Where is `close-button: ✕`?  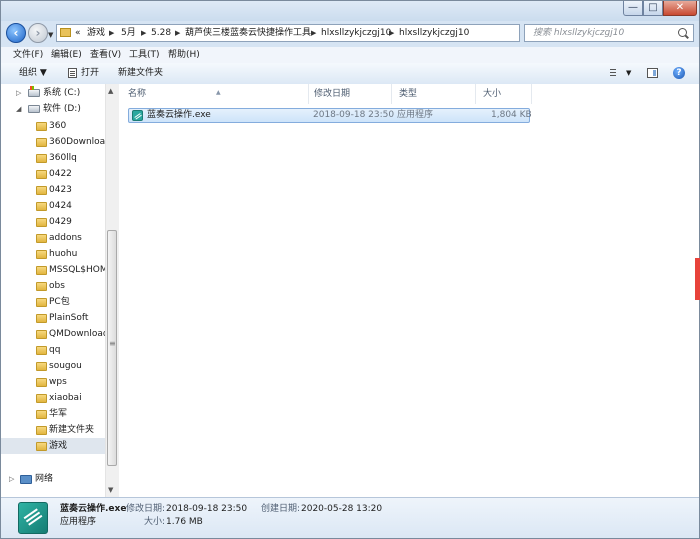 close-button: ✕ is located at coordinates (680, 8).